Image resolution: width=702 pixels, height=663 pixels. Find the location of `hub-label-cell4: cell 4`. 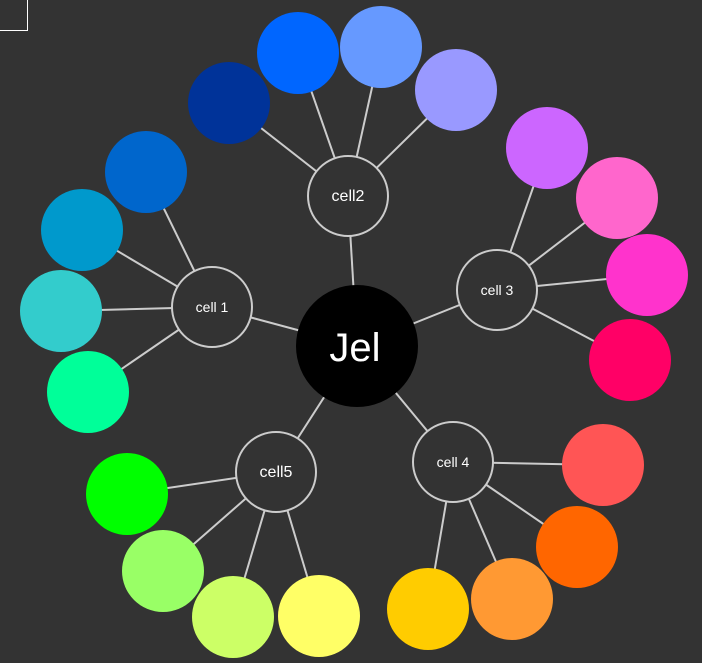

hub-label-cell4: cell 4 is located at coordinates (453, 462).